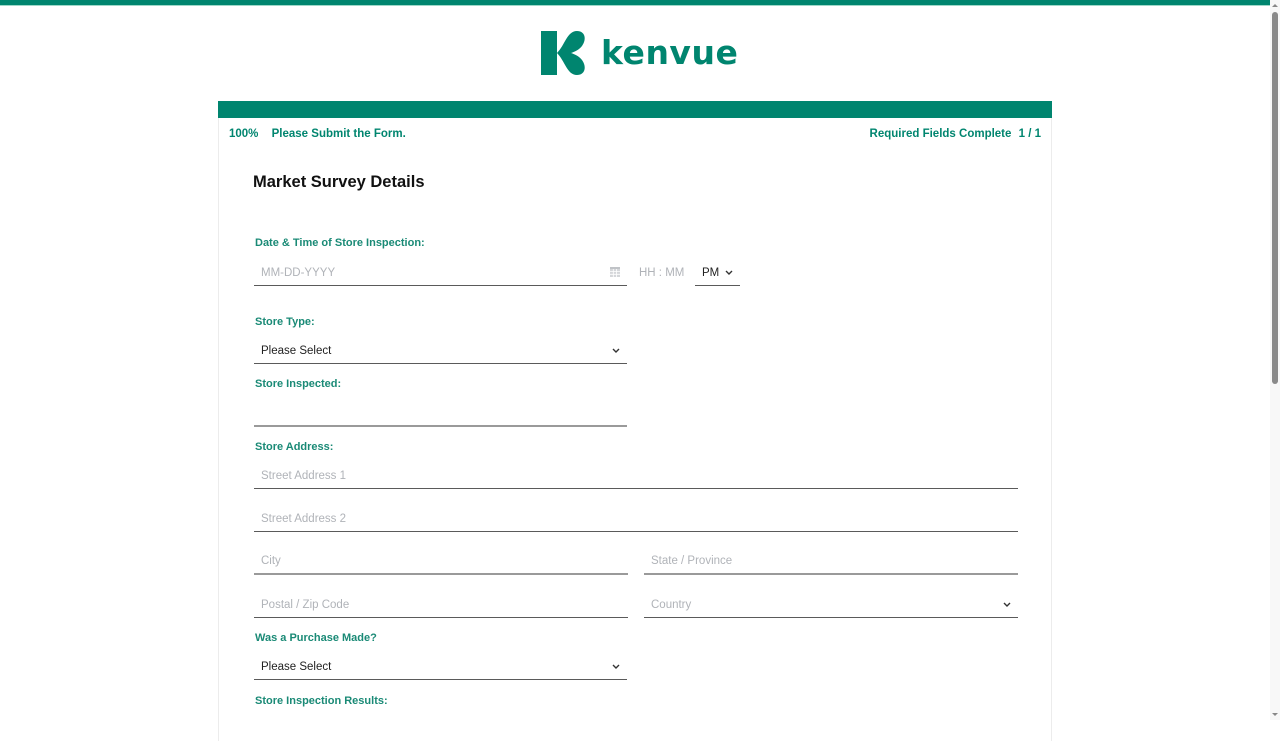 Image resolution: width=1280 pixels, height=741 pixels. Describe the element at coordinates (304, 518) in the screenshot. I see `street-address-2-placeholder: Street Address 2` at that location.